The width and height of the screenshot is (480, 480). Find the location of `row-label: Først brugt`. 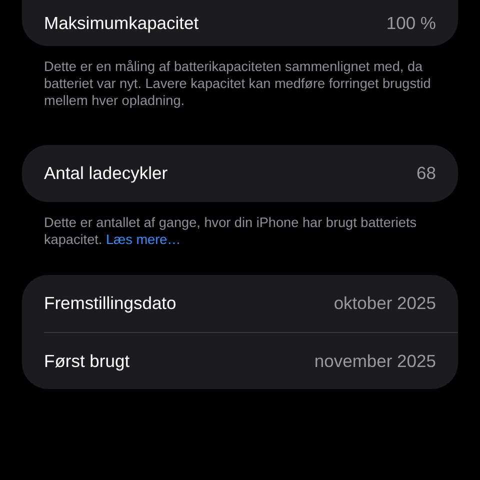

row-label: Først brugt is located at coordinates (87, 361).